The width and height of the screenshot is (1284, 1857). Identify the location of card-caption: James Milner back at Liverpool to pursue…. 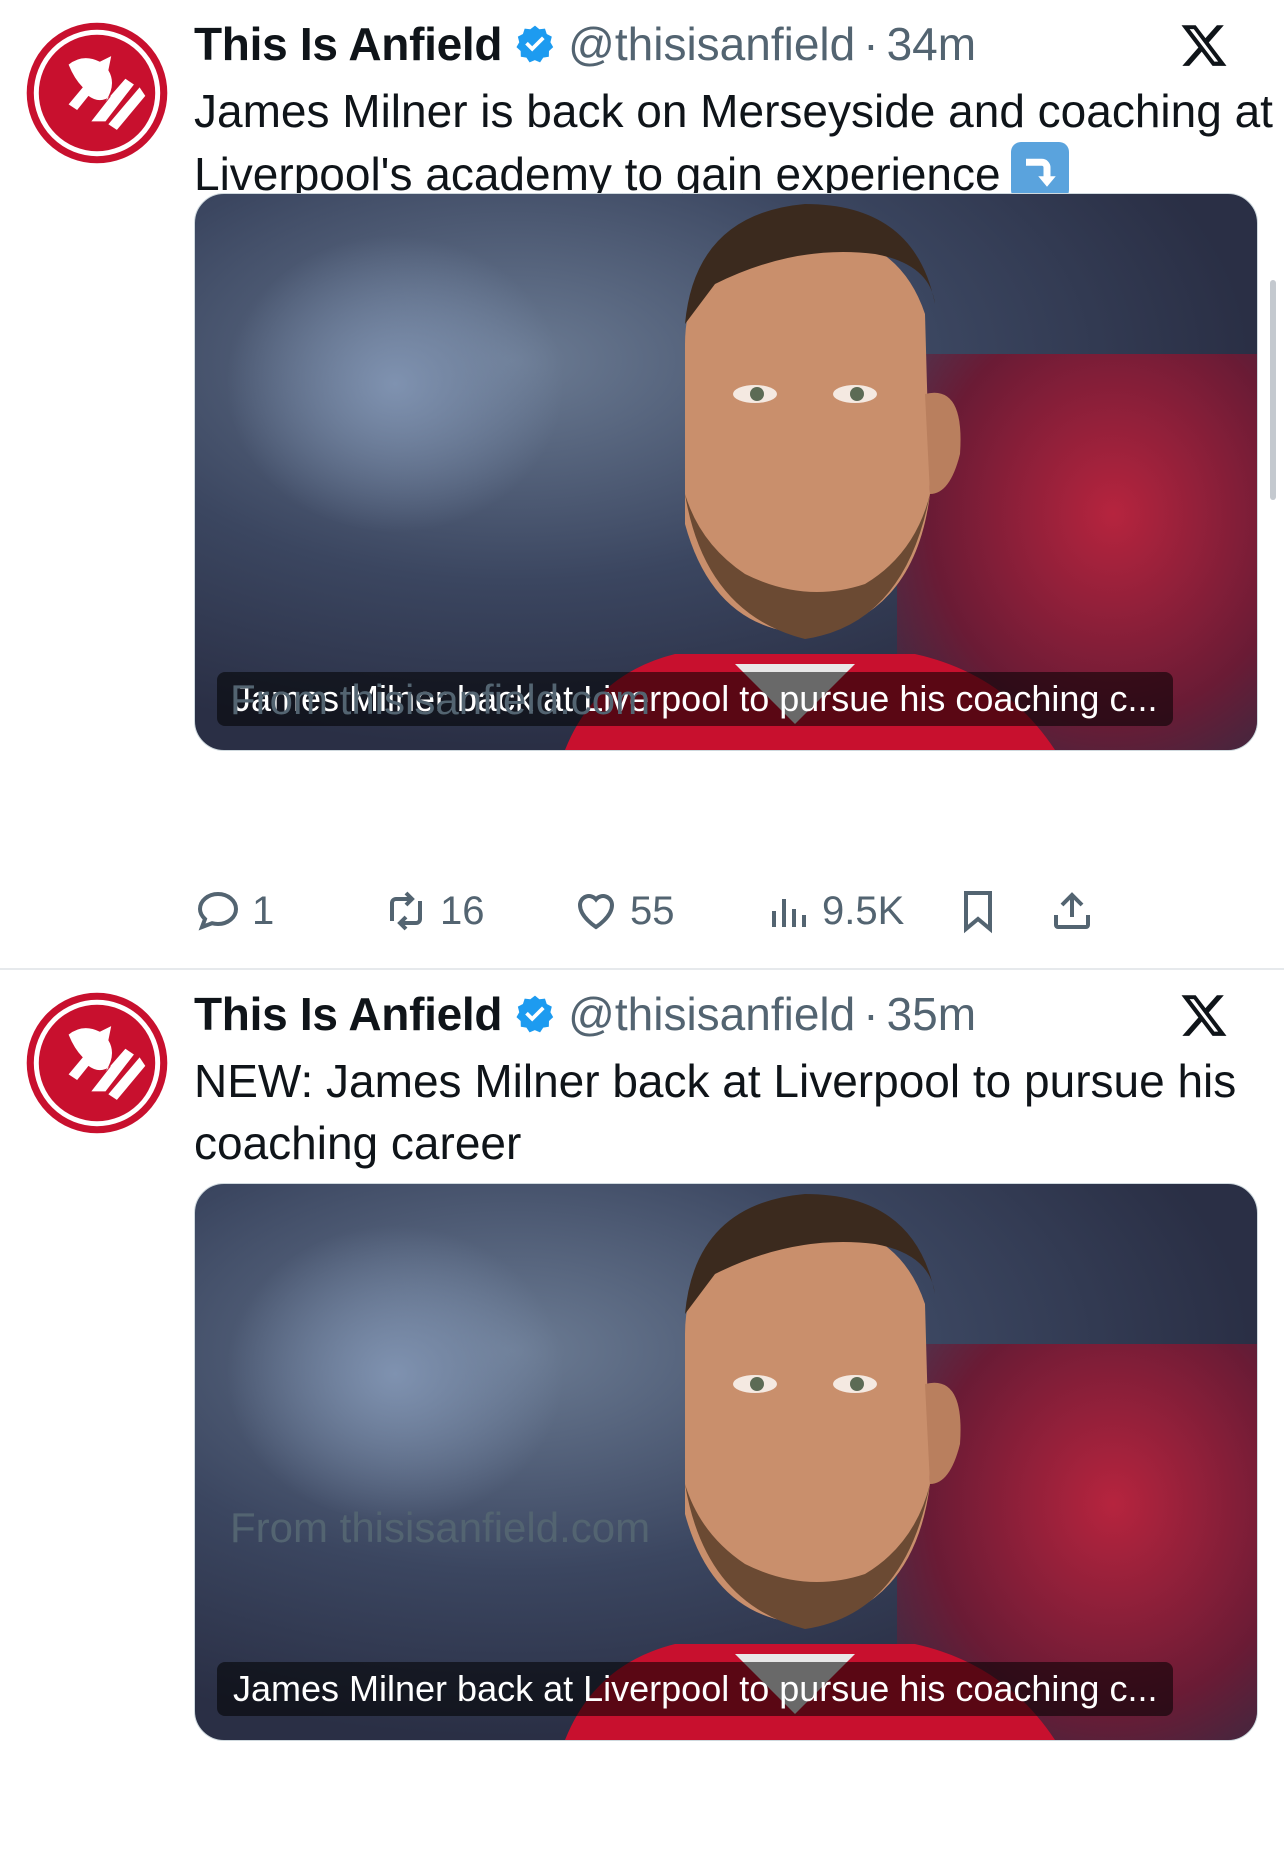
(695, 1689).